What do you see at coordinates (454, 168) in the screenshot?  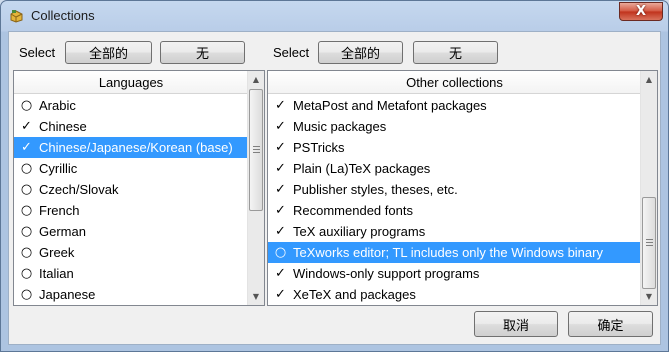 I see `list-item: ✓ Plain (La)TeX packages` at bounding box center [454, 168].